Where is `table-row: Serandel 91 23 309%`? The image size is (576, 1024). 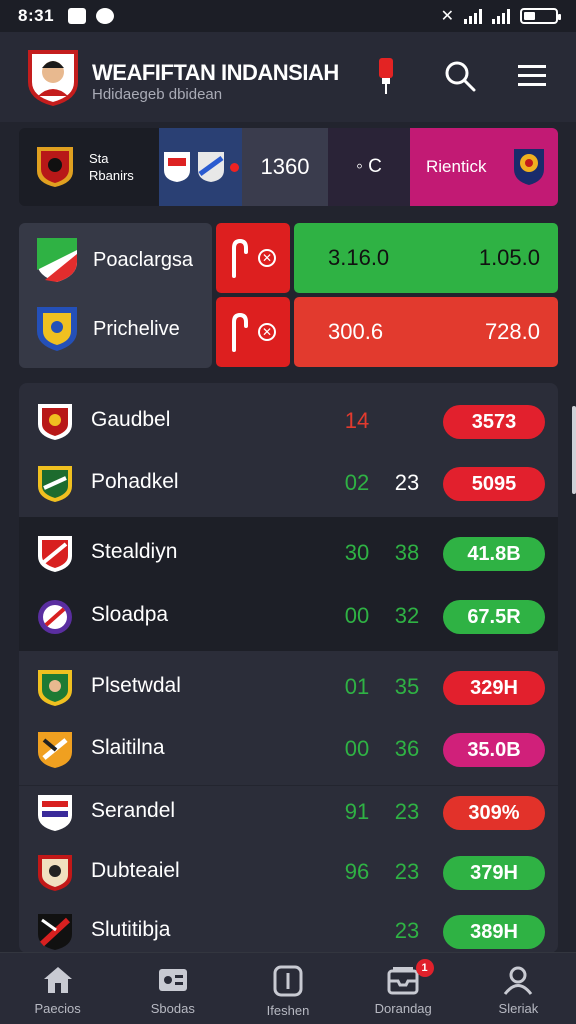 table-row: Serandel 91 23 309% is located at coordinates (288, 811).